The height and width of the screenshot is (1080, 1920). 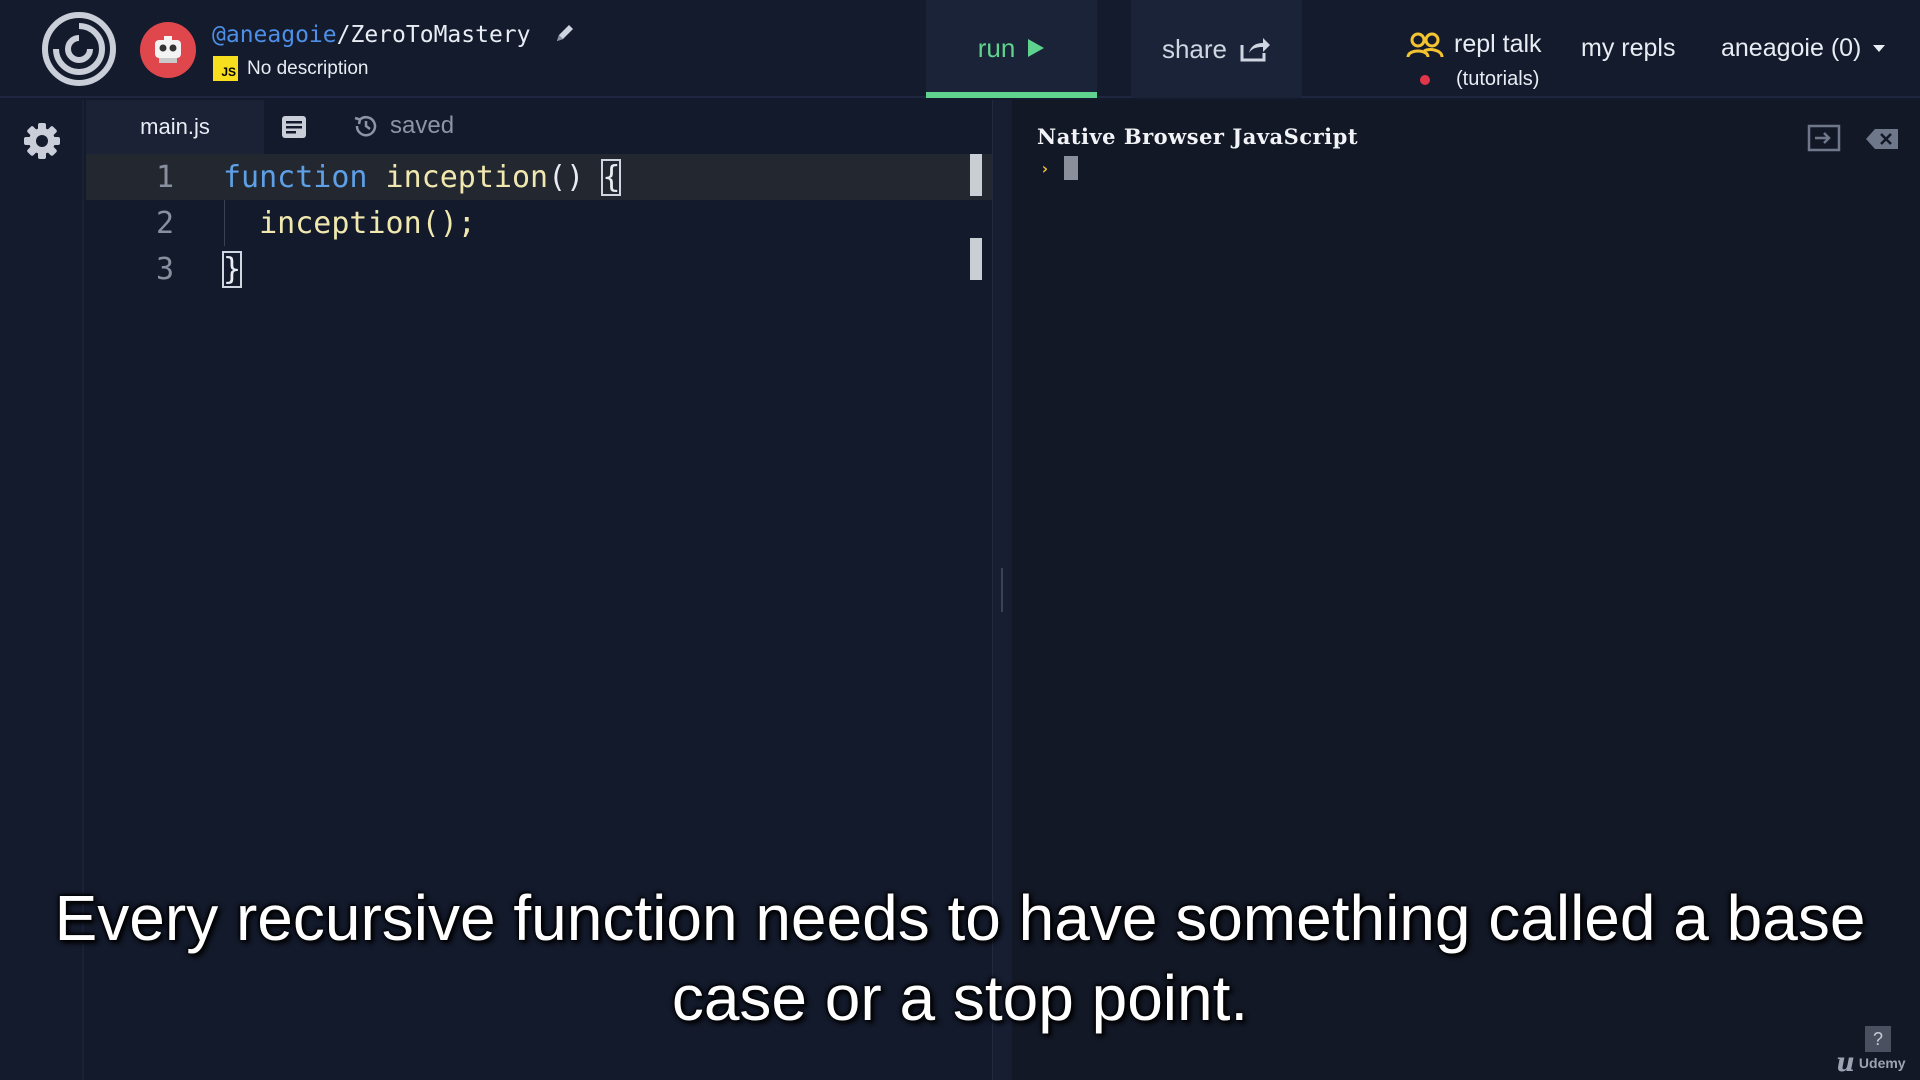 I want to click on code-params: (), so click(x=575, y=177).